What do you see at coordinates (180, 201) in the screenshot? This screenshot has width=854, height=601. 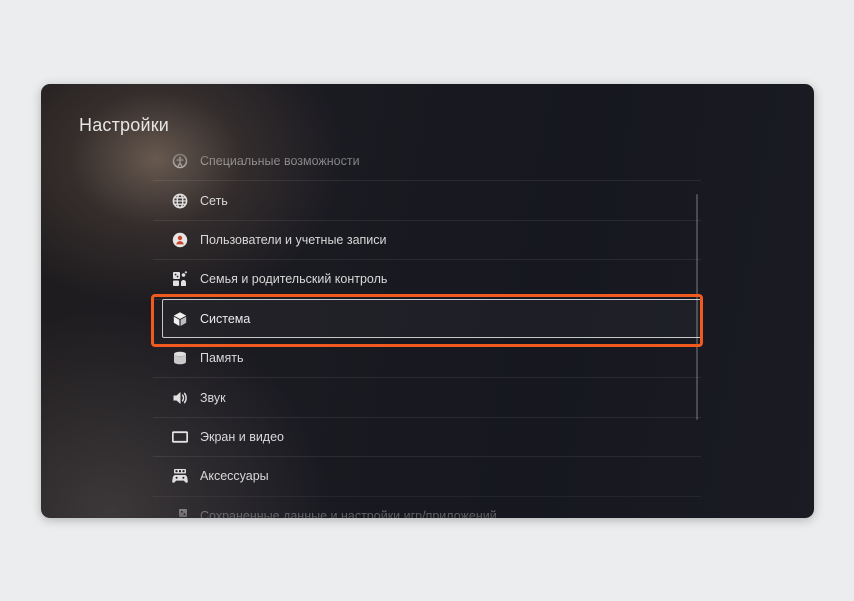 I see `globe-icon` at bounding box center [180, 201].